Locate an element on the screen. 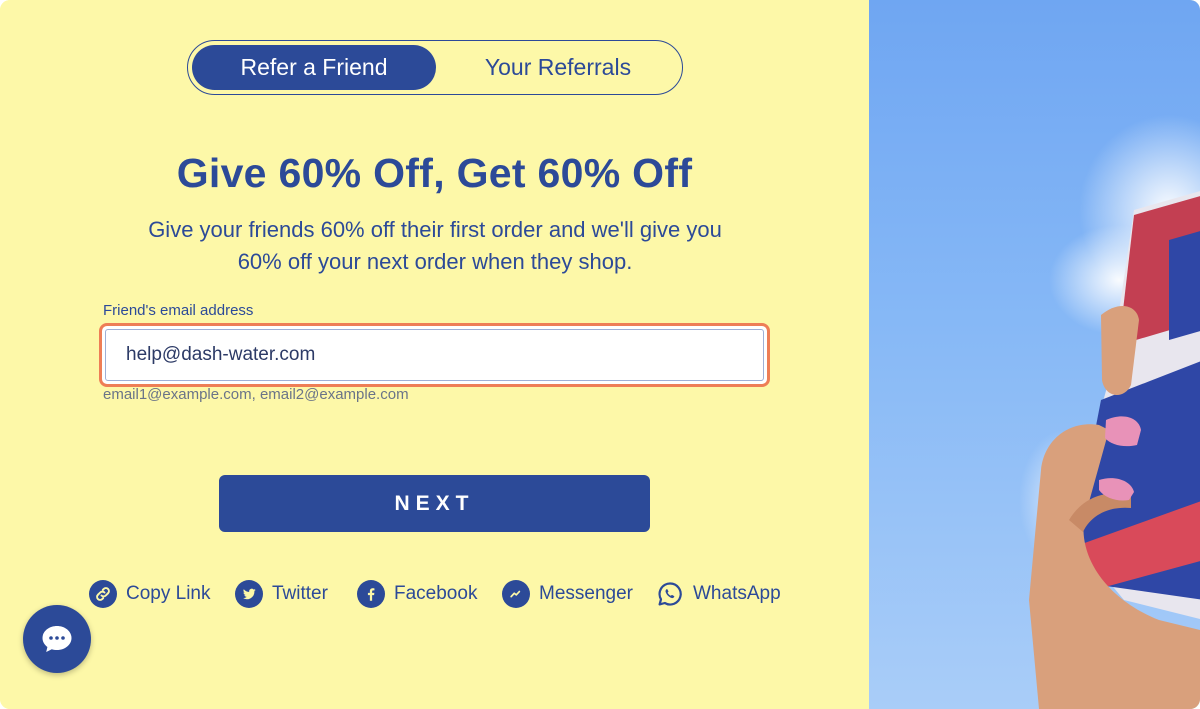 The height and width of the screenshot is (709, 1200). share-messenger-label: Messenger is located at coordinates (586, 593).